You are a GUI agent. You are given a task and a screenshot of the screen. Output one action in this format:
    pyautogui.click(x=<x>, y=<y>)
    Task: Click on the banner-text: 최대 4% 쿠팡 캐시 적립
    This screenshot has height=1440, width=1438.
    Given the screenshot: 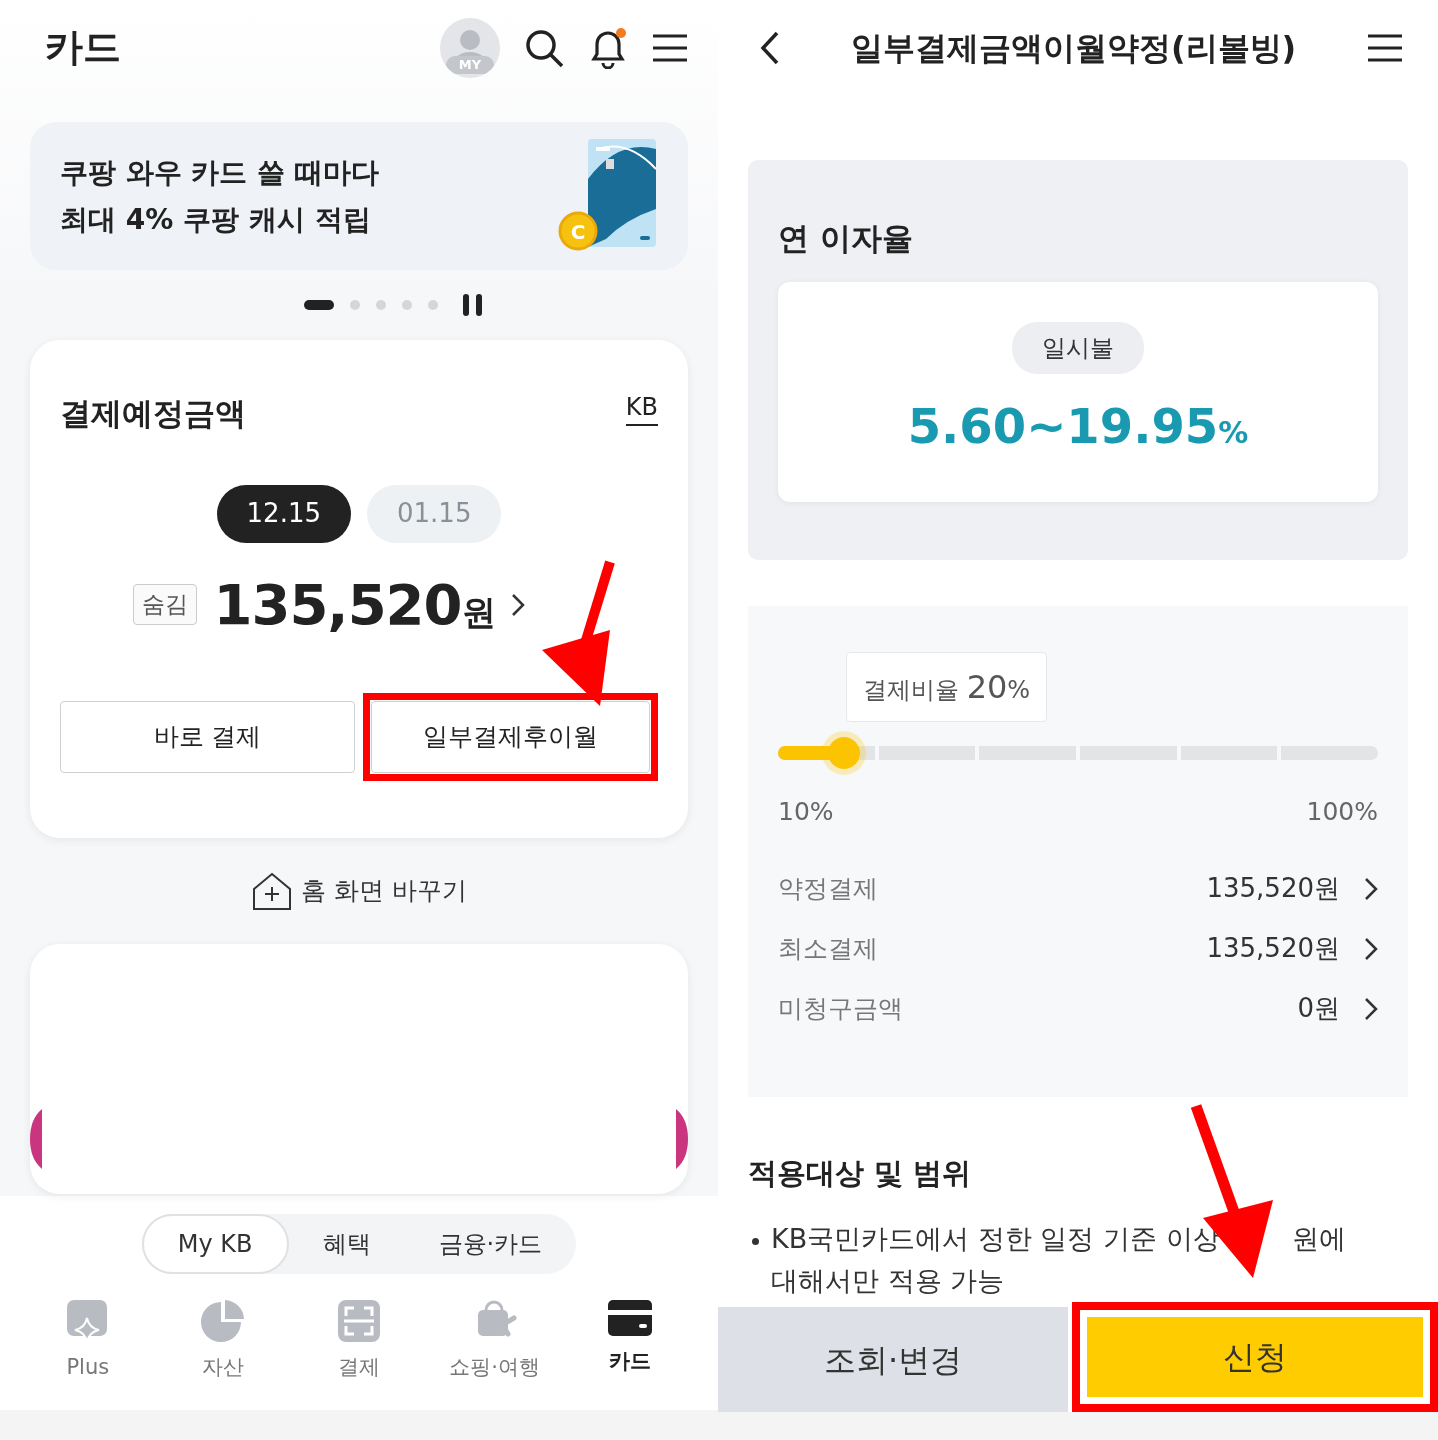 What is the action you would take?
    pyautogui.click(x=216, y=220)
    